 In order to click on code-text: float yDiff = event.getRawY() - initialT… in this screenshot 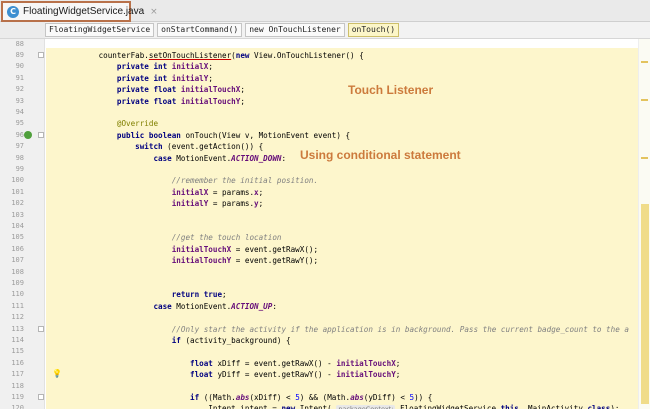, I will do `click(231, 374)`.